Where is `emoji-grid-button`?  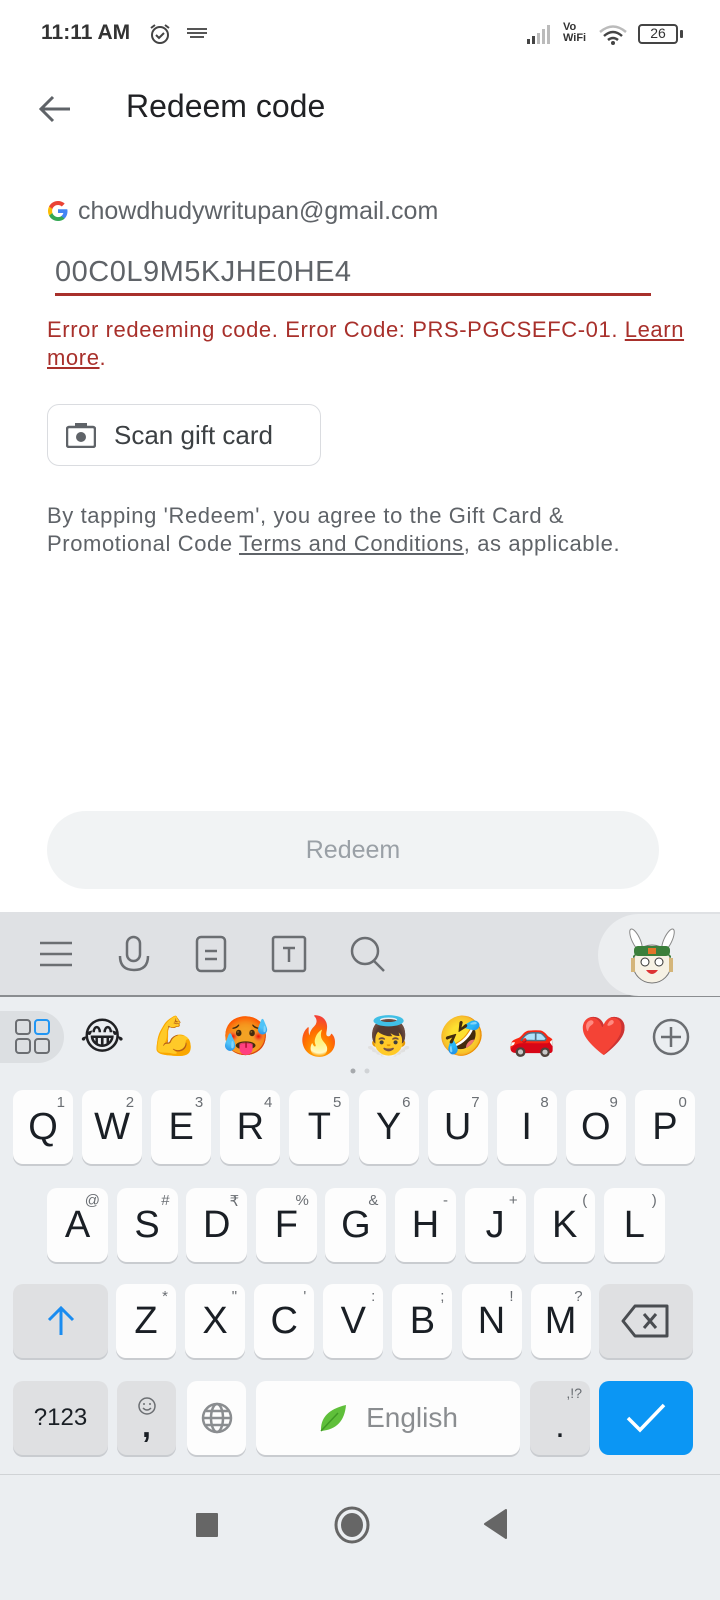
emoji-grid-button is located at coordinates (32, 1037).